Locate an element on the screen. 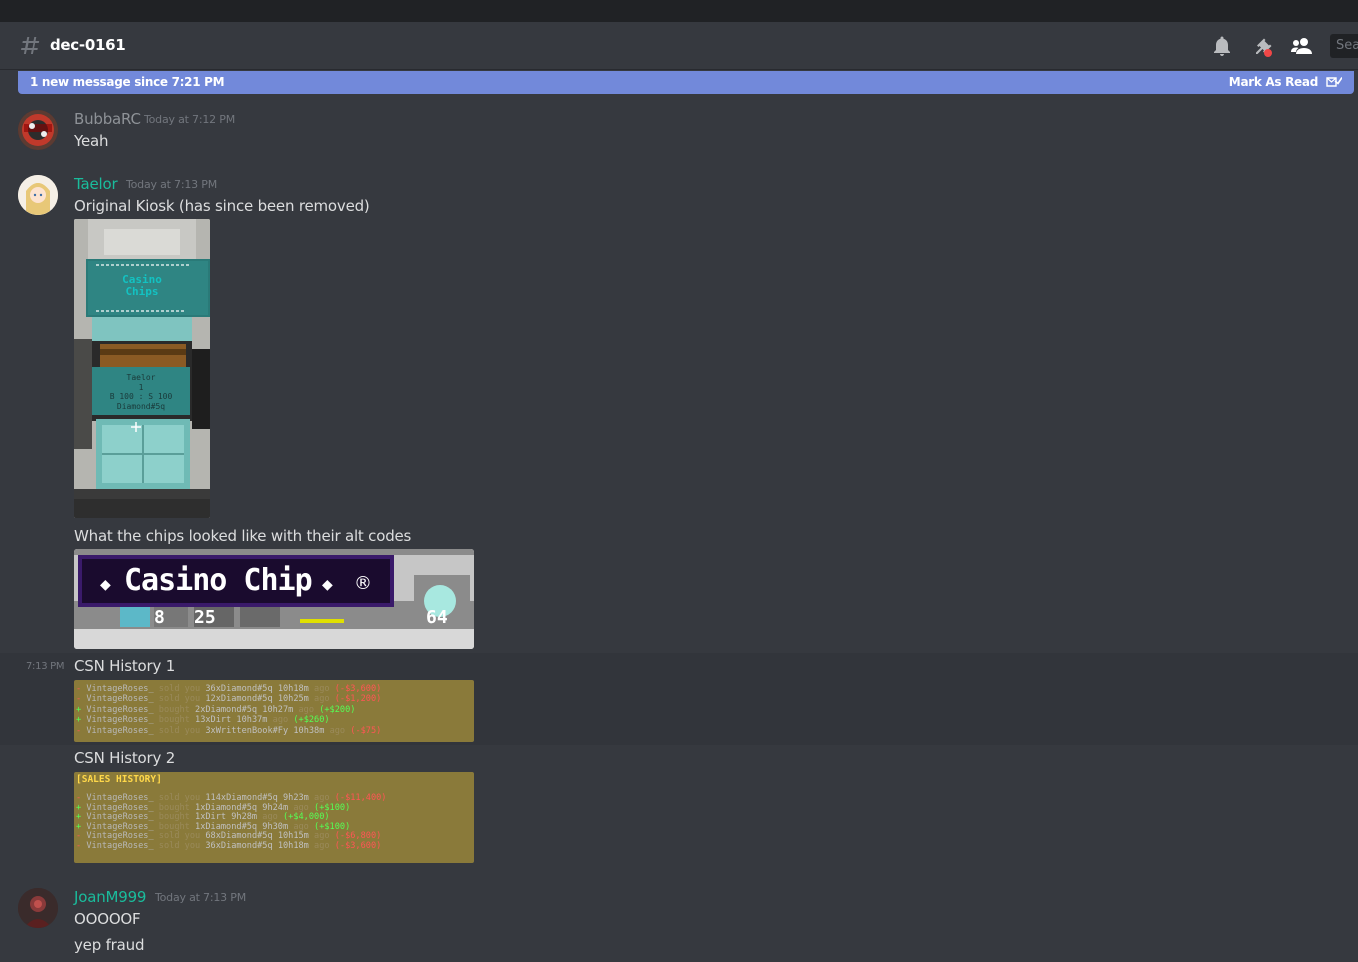  notification-bell-icon is located at coordinates (1222, 46).